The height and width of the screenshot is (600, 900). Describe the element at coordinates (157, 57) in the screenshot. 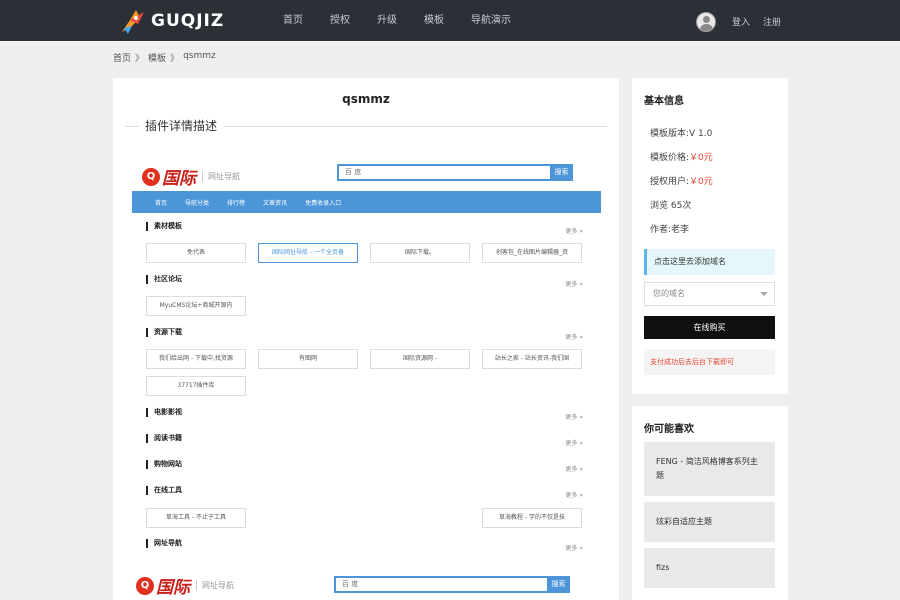

I see `breadcrumb-templates: 模板` at that location.